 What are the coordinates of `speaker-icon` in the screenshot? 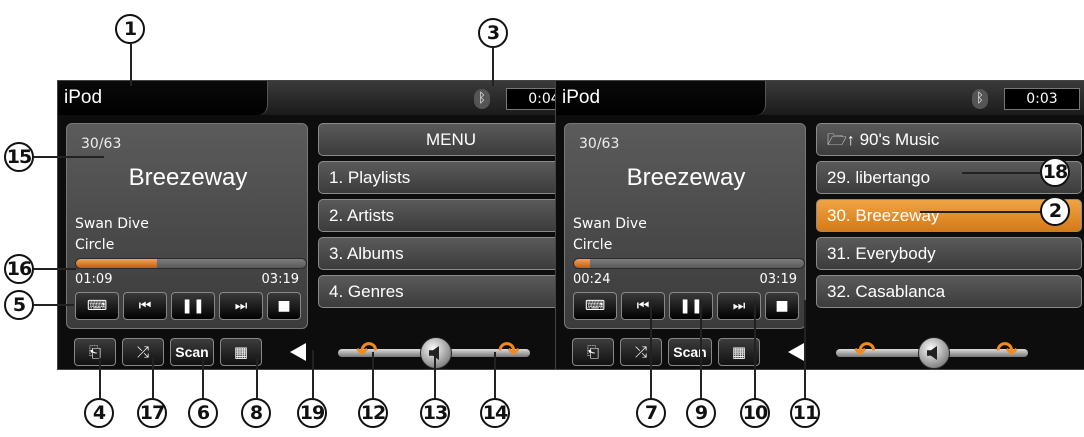 It's located at (932, 353).